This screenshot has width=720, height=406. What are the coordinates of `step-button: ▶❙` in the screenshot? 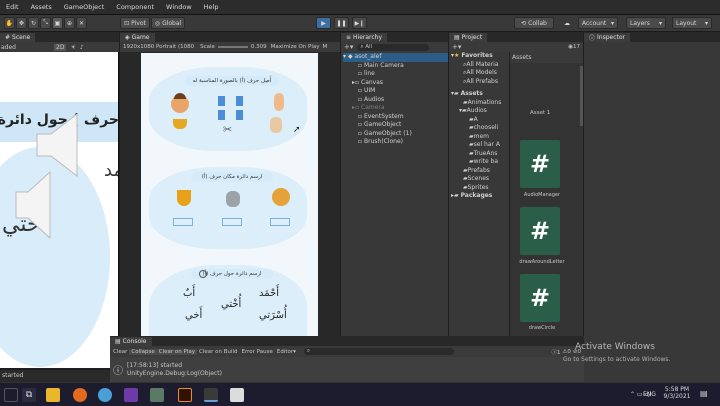 It's located at (359, 23).